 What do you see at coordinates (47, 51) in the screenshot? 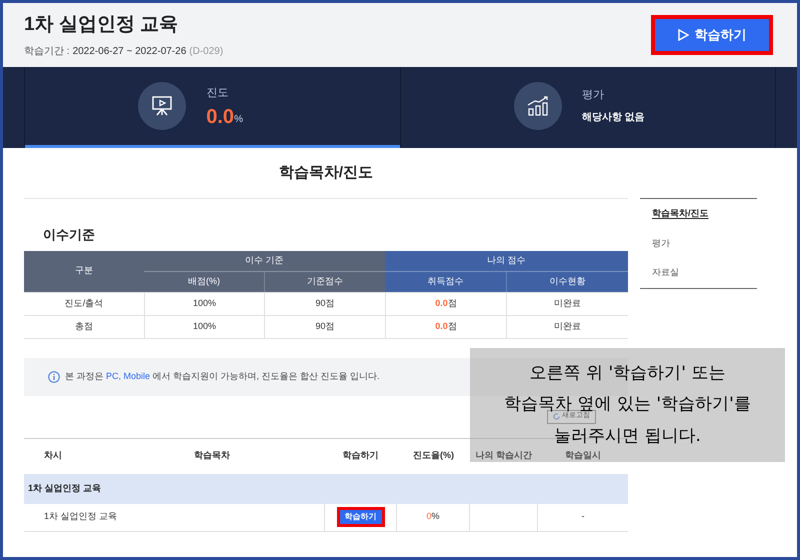
I see `period-label: 학습기간 :` at bounding box center [47, 51].